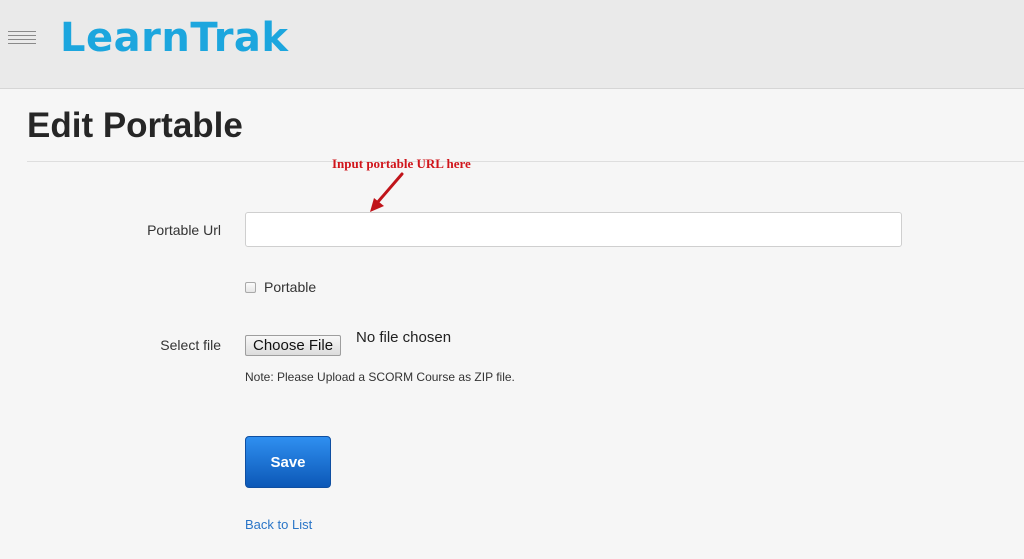 This screenshot has width=1024, height=559. Describe the element at coordinates (135, 125) in the screenshot. I see `page-title: Edit Portable` at that location.